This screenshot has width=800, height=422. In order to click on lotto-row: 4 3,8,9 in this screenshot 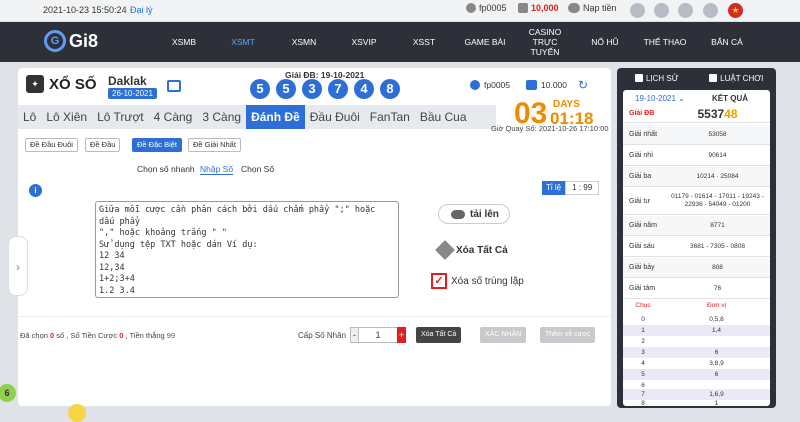, I will do `click(696, 363)`.